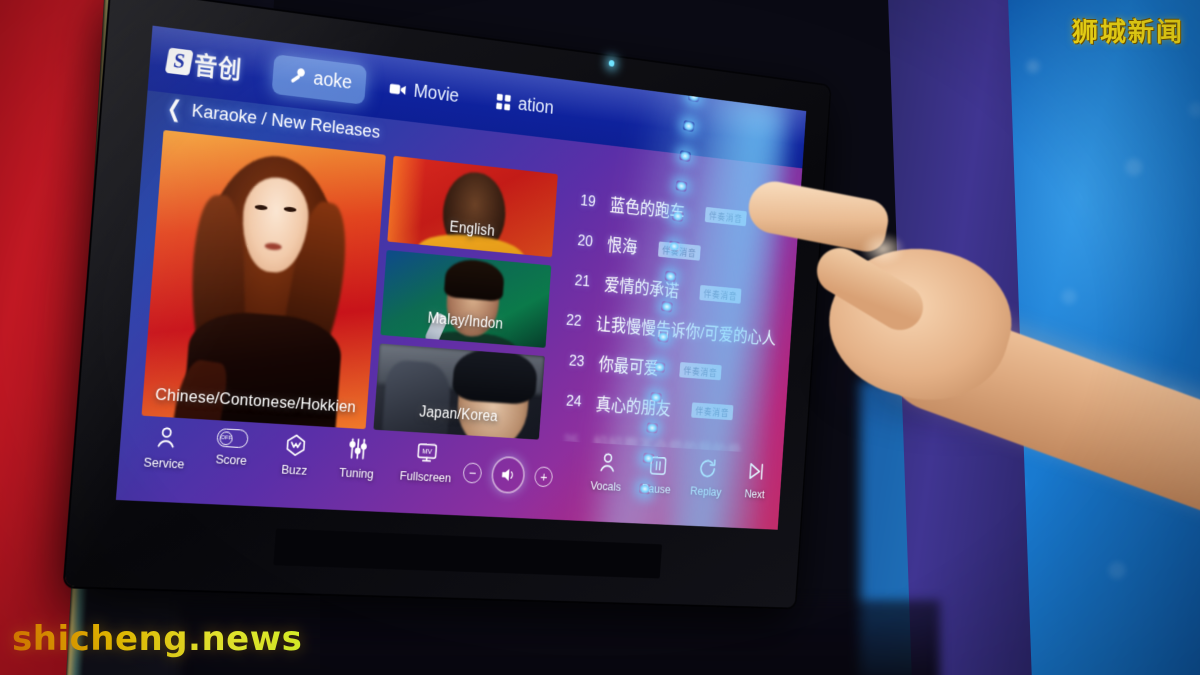 The height and width of the screenshot is (675, 1200). Describe the element at coordinates (622, 246) in the screenshot. I see `song-title: 恨海` at that location.